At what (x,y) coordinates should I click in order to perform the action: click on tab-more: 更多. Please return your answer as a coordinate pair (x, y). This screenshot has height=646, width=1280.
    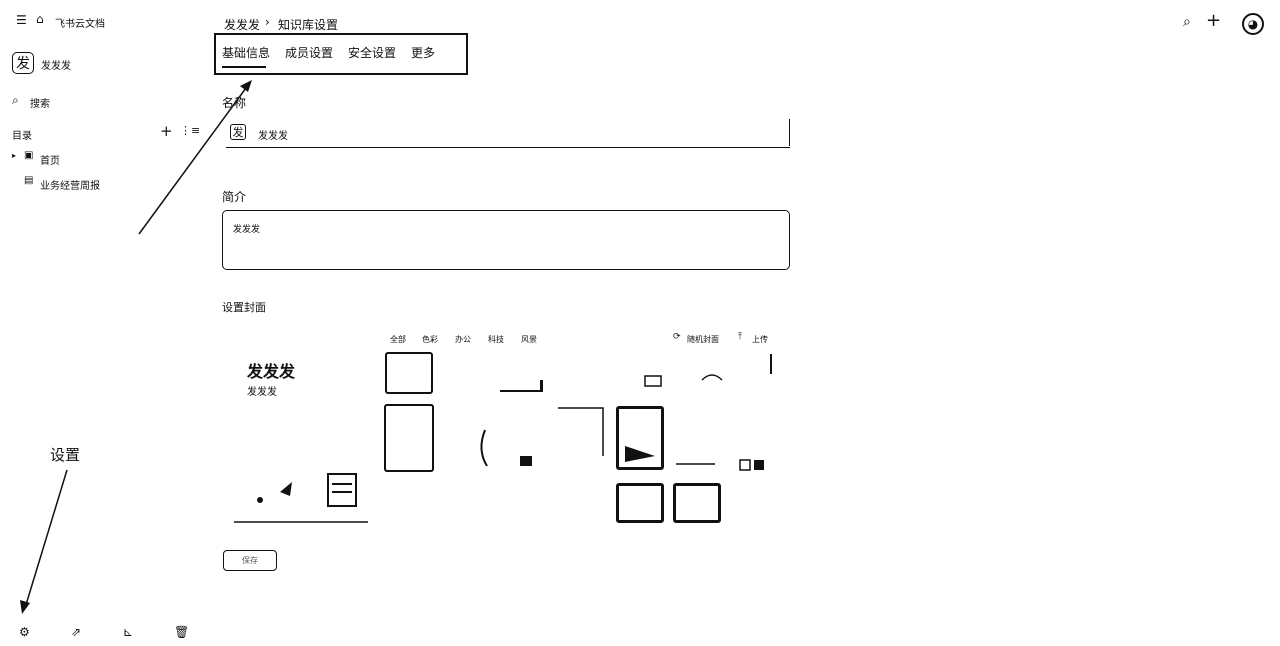
    Looking at the image, I should click on (423, 52).